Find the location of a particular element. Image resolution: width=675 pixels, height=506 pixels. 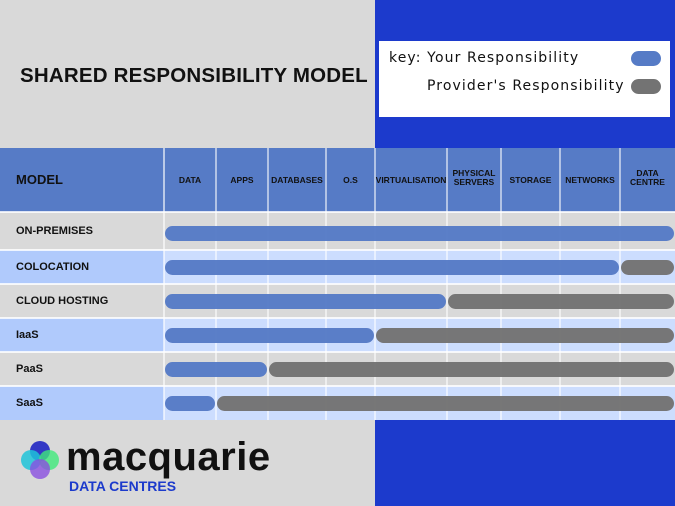

logo-wordmark: macquarie is located at coordinates (168, 457).